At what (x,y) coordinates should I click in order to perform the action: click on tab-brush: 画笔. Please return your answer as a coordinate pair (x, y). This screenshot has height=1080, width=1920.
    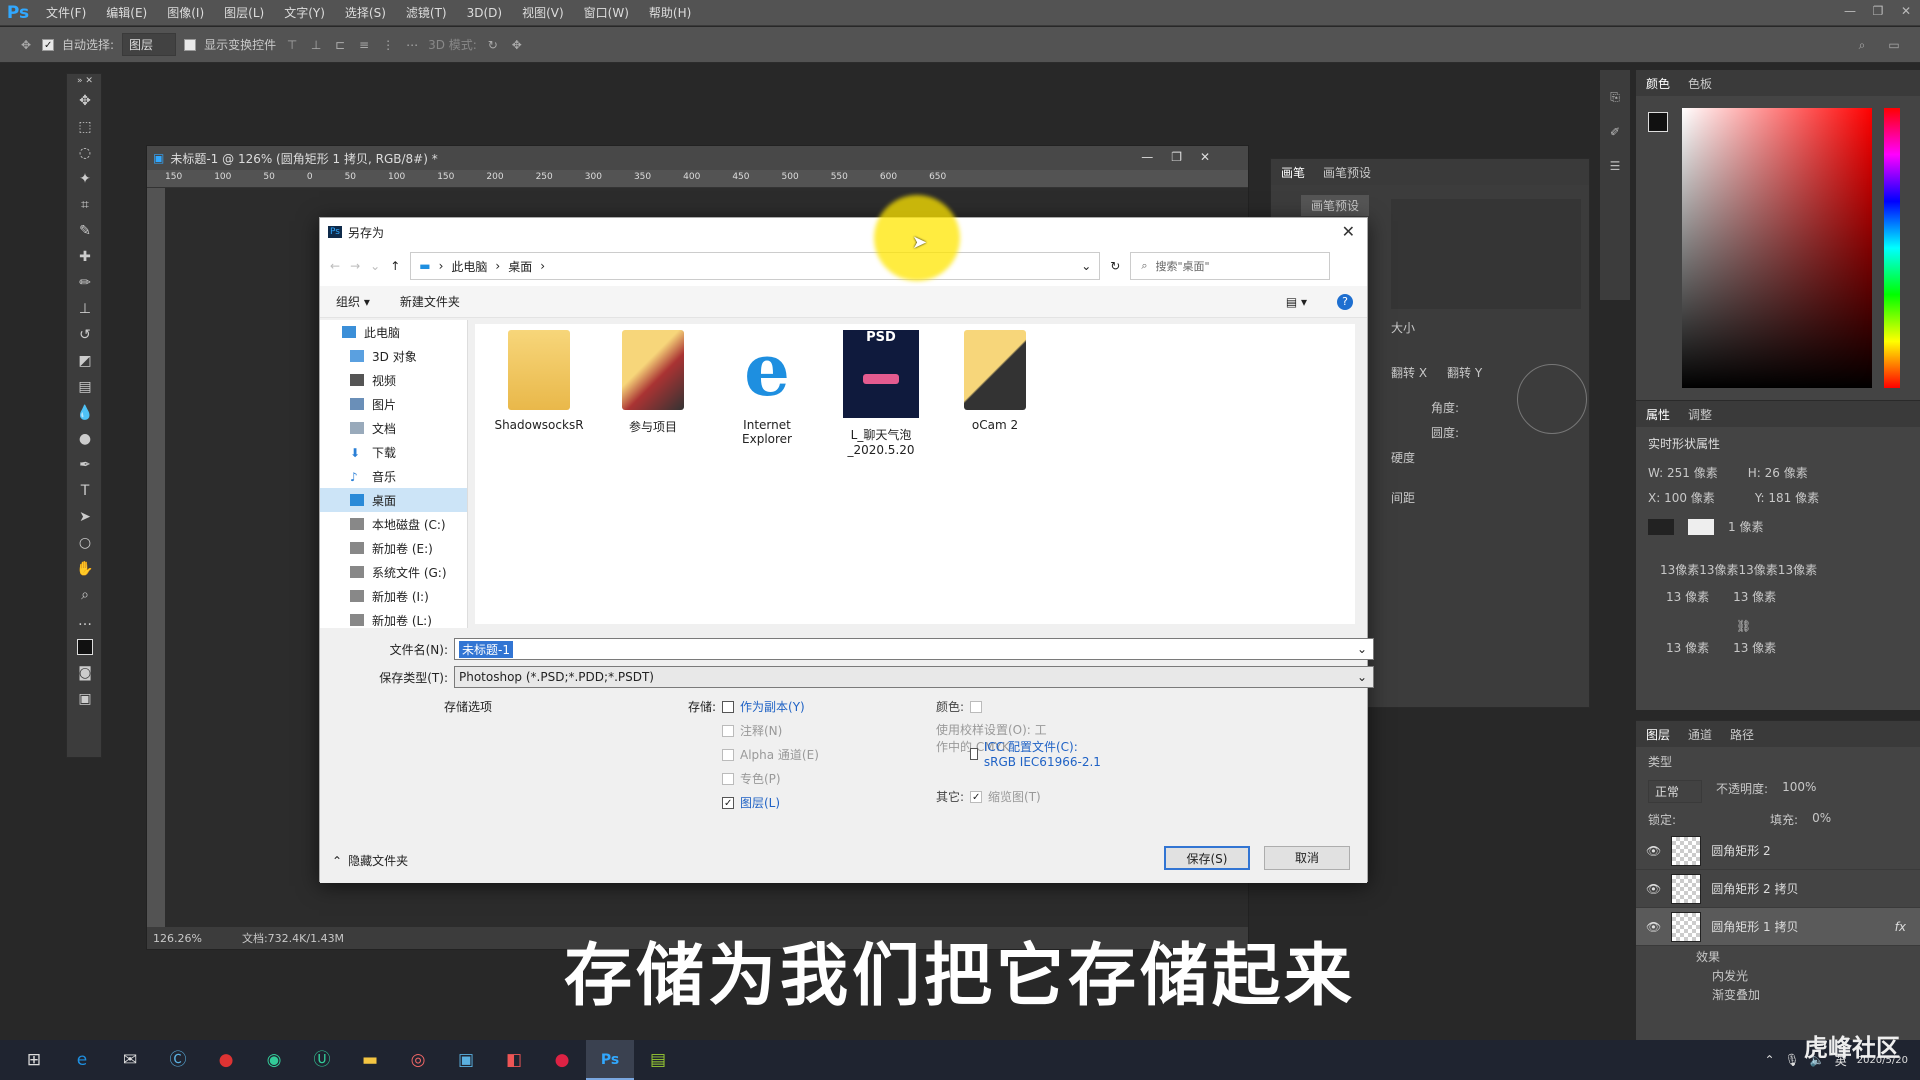
    Looking at the image, I should click on (1293, 172).